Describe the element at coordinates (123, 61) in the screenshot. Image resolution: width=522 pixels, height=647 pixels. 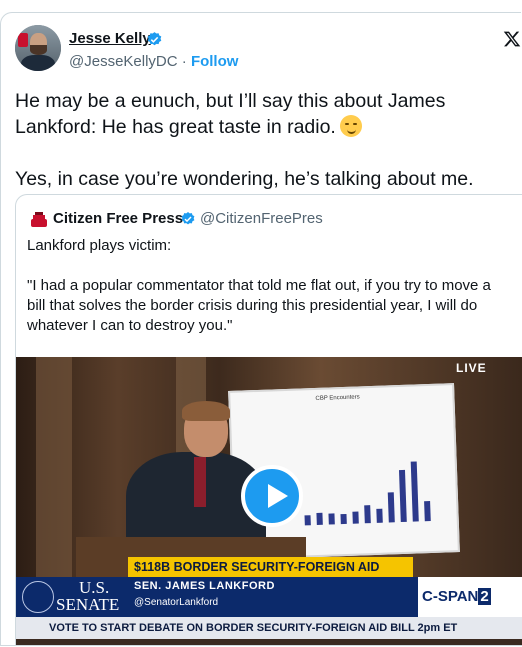
I see `author-handle: @JesseKellyDC` at that location.